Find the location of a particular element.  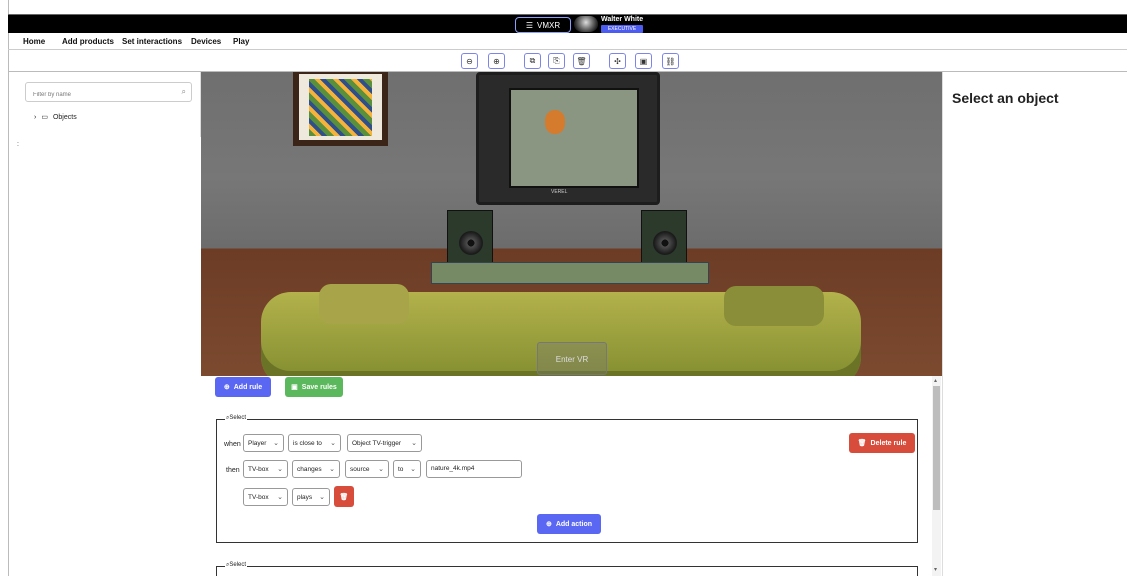

right-speaker is located at coordinates (664, 238).